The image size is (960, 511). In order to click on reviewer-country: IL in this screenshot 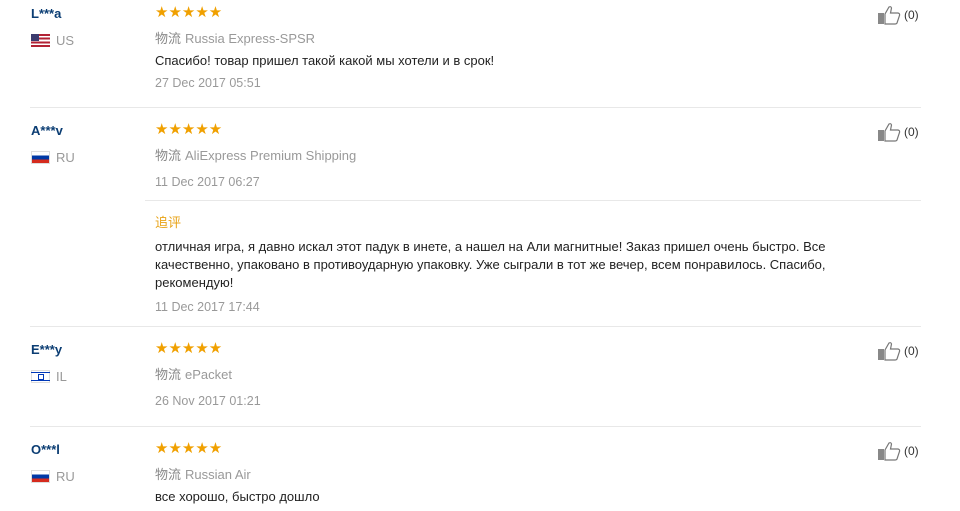, I will do `click(49, 376)`.